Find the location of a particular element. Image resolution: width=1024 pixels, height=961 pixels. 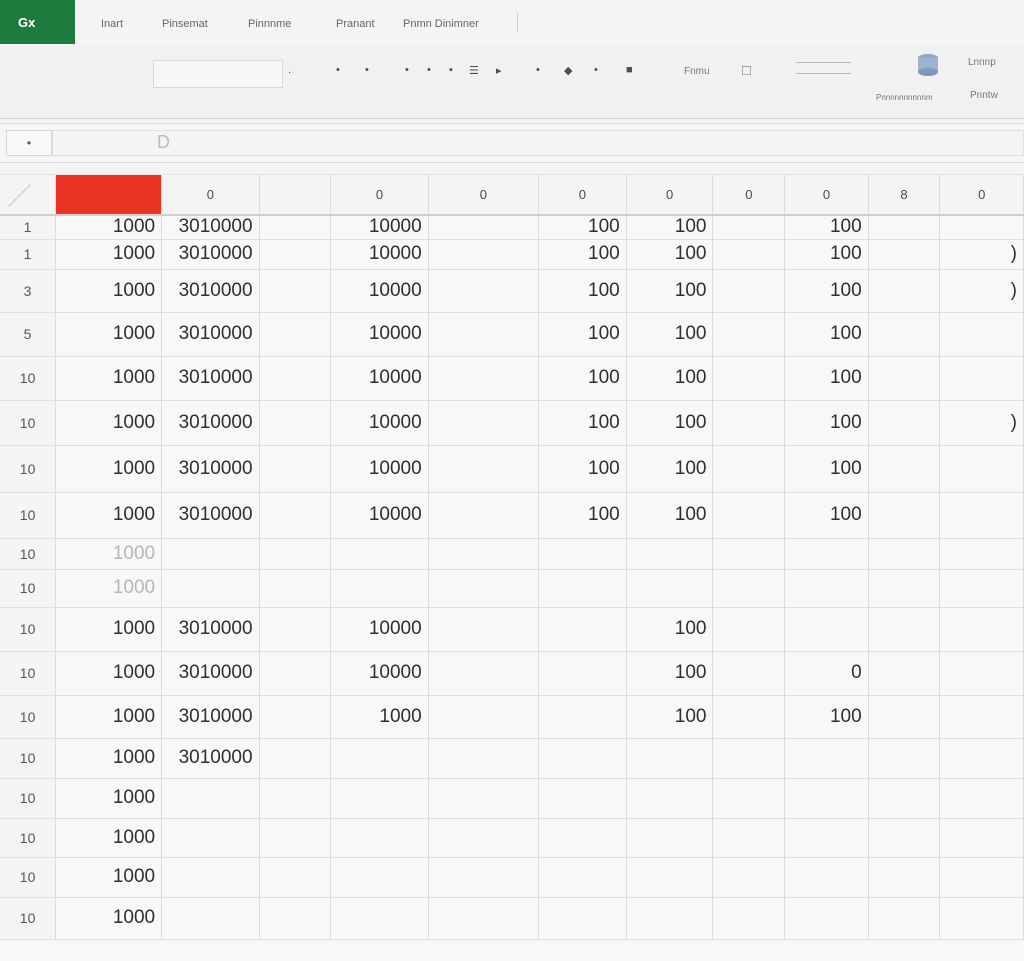

column-header-selected is located at coordinates (109, 195).